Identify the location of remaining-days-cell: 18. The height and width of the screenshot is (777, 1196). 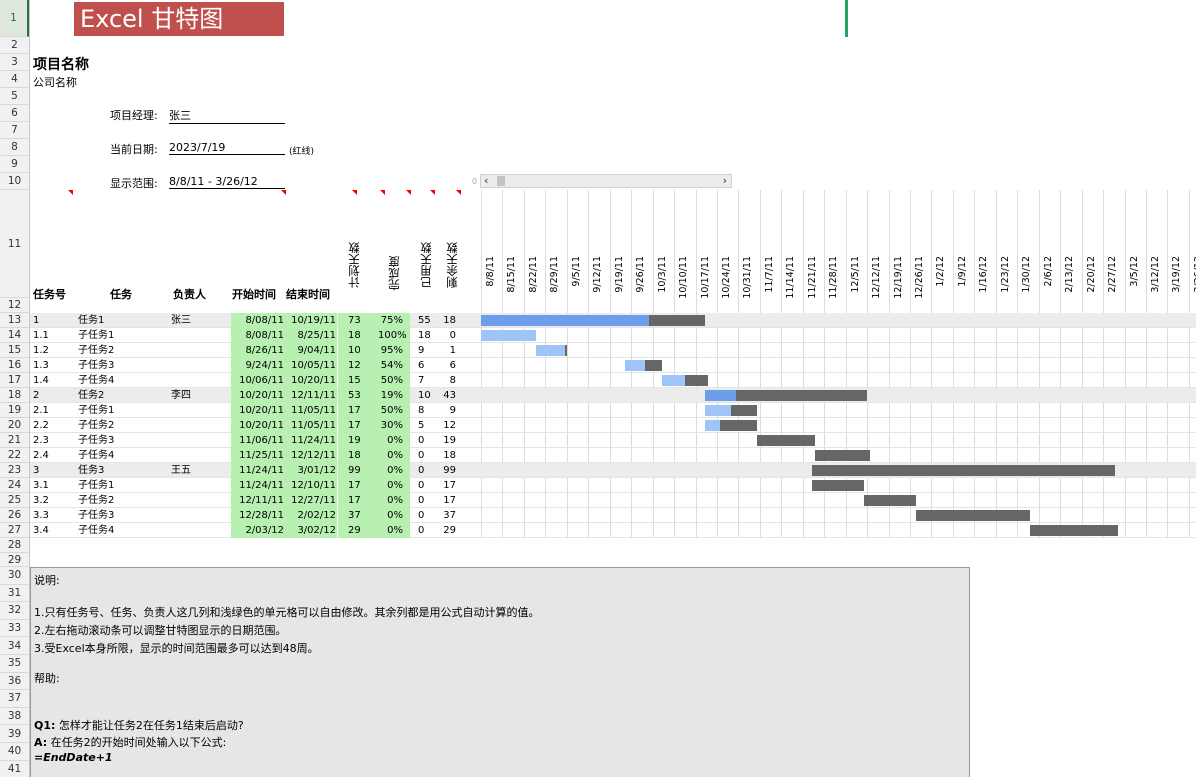
(449, 455).